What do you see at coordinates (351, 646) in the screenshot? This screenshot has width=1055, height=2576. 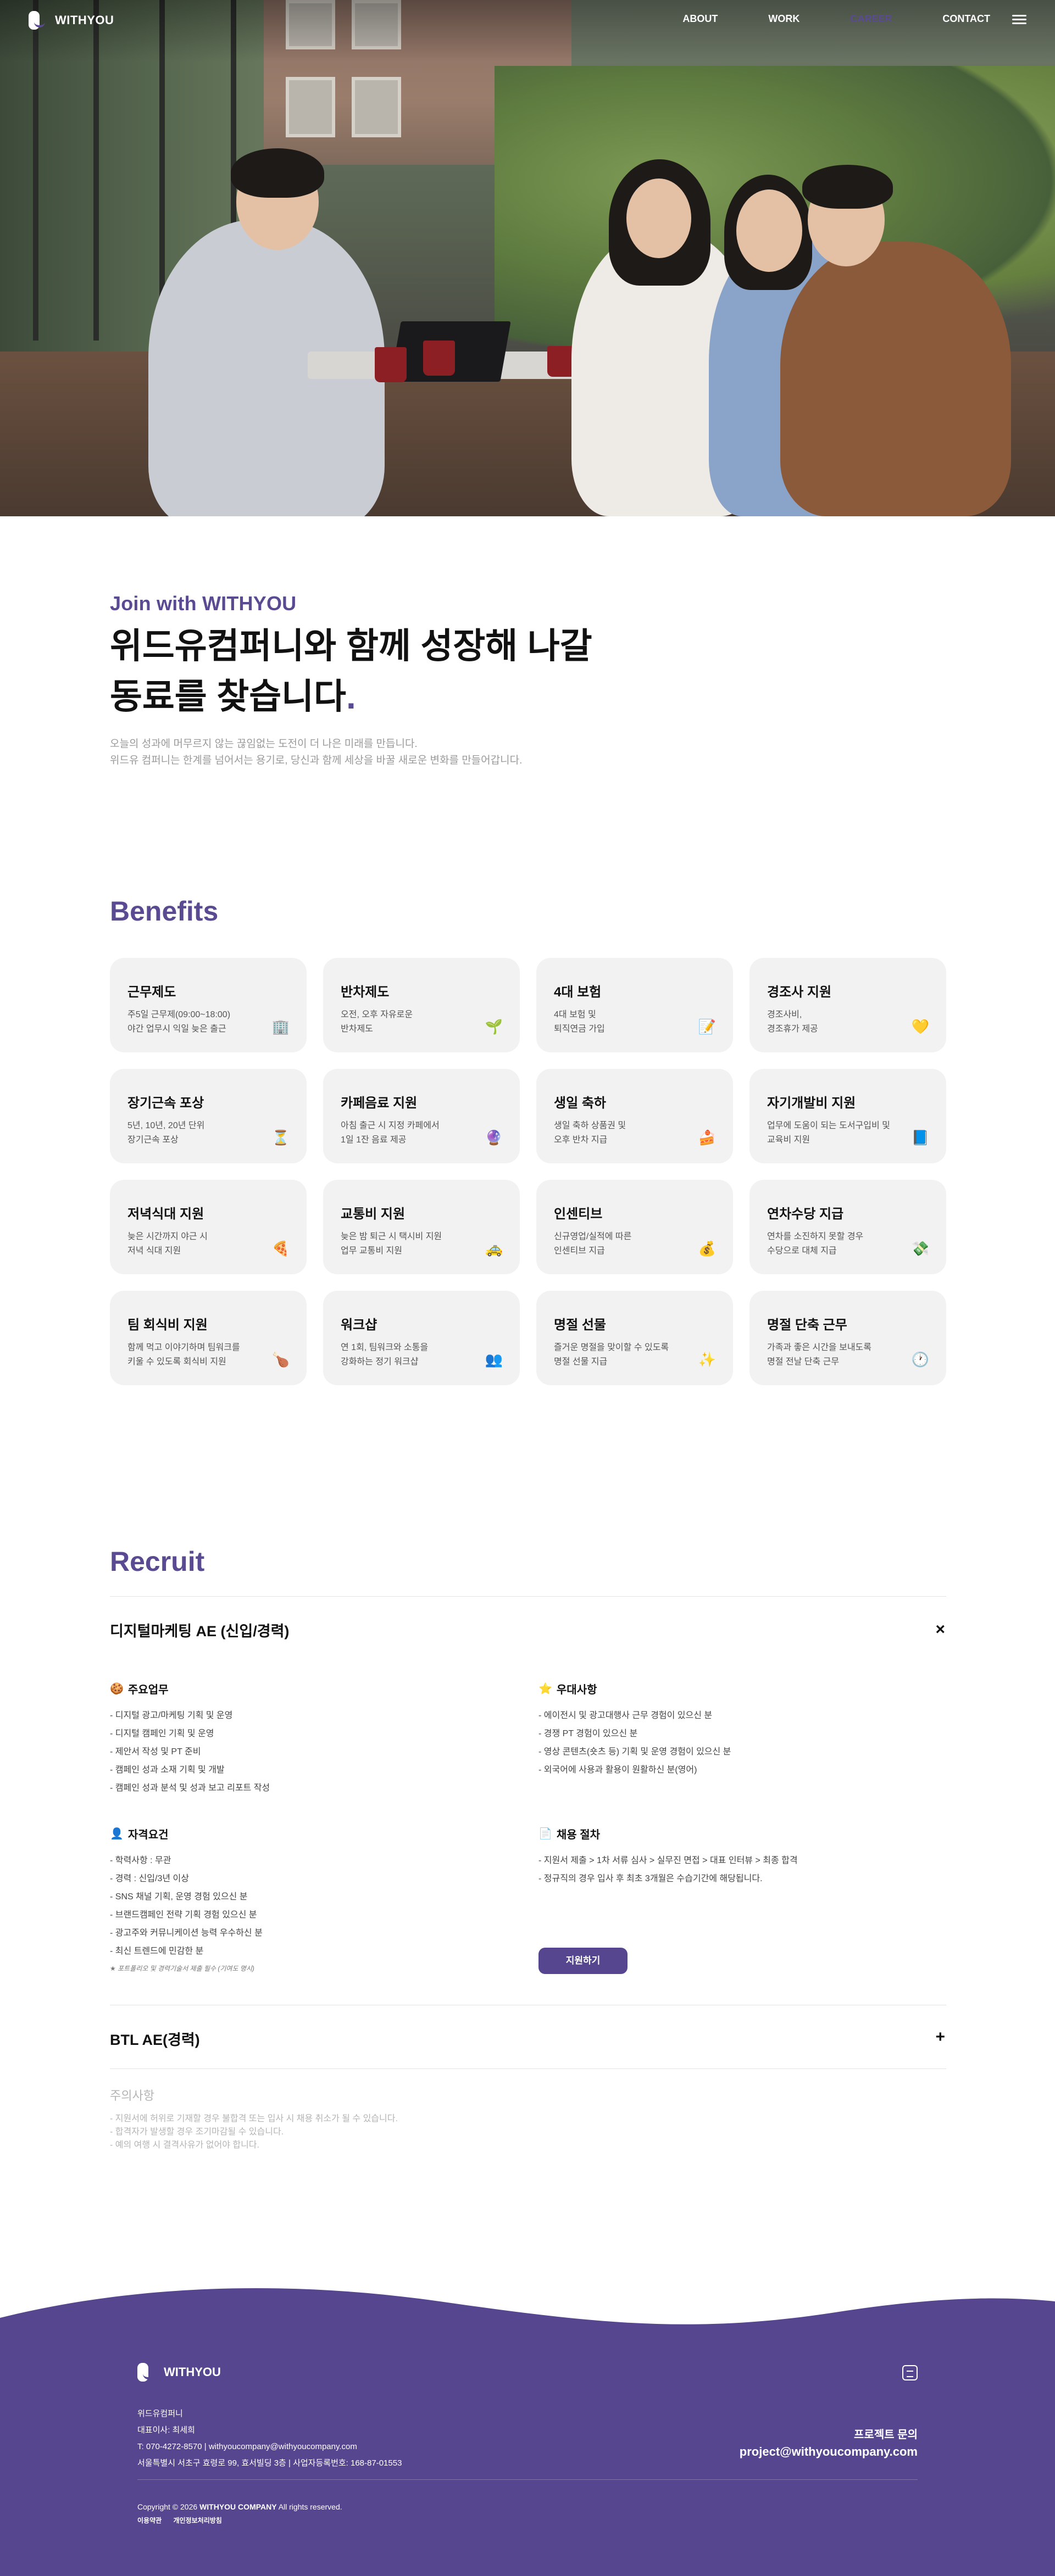 I see `headline-line-1: 위드유컴퍼니와 함께 성장해 나갈` at bounding box center [351, 646].